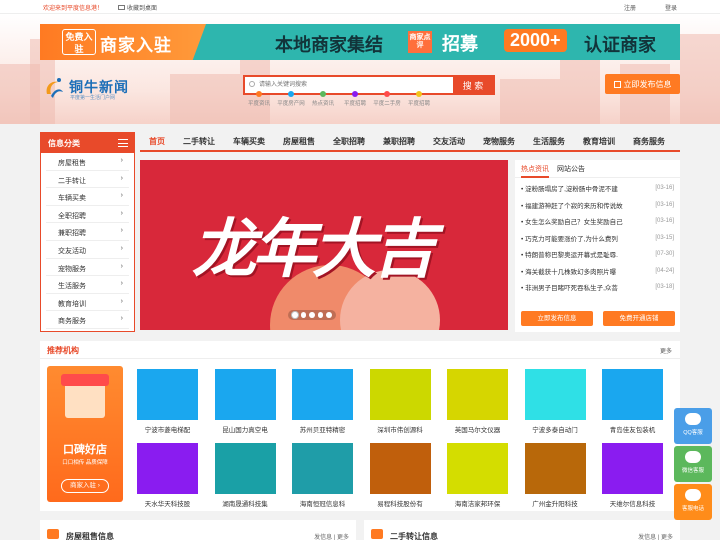 This screenshot has width=720, height=540. I want to click on login-link: 登录, so click(671, 7).